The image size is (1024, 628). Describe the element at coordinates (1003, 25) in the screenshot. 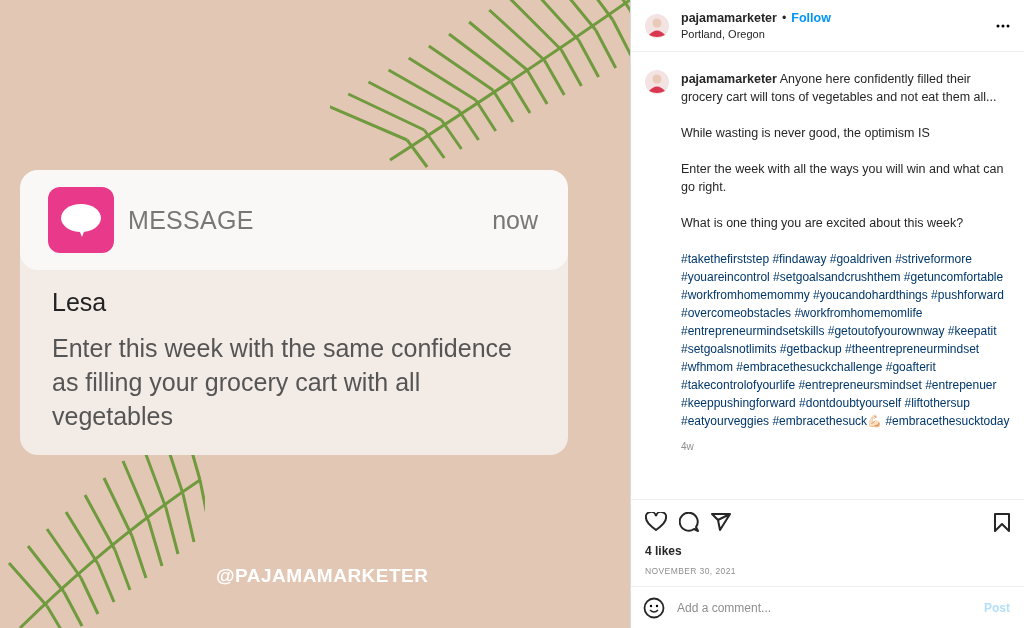

I see `more-options-icon` at that location.